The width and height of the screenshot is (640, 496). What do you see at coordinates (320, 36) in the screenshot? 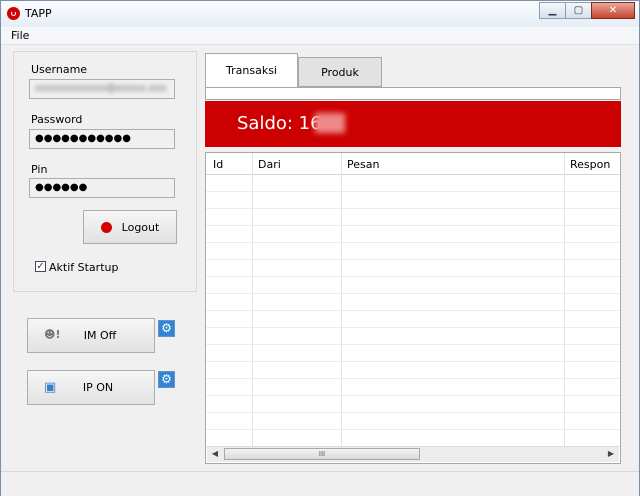
I see `menu-bar: File` at bounding box center [320, 36].